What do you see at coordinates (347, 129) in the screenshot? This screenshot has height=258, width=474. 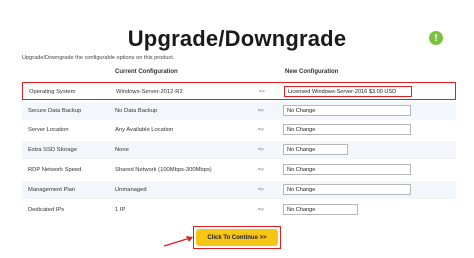 I see `server-location-select: No Change` at bounding box center [347, 129].